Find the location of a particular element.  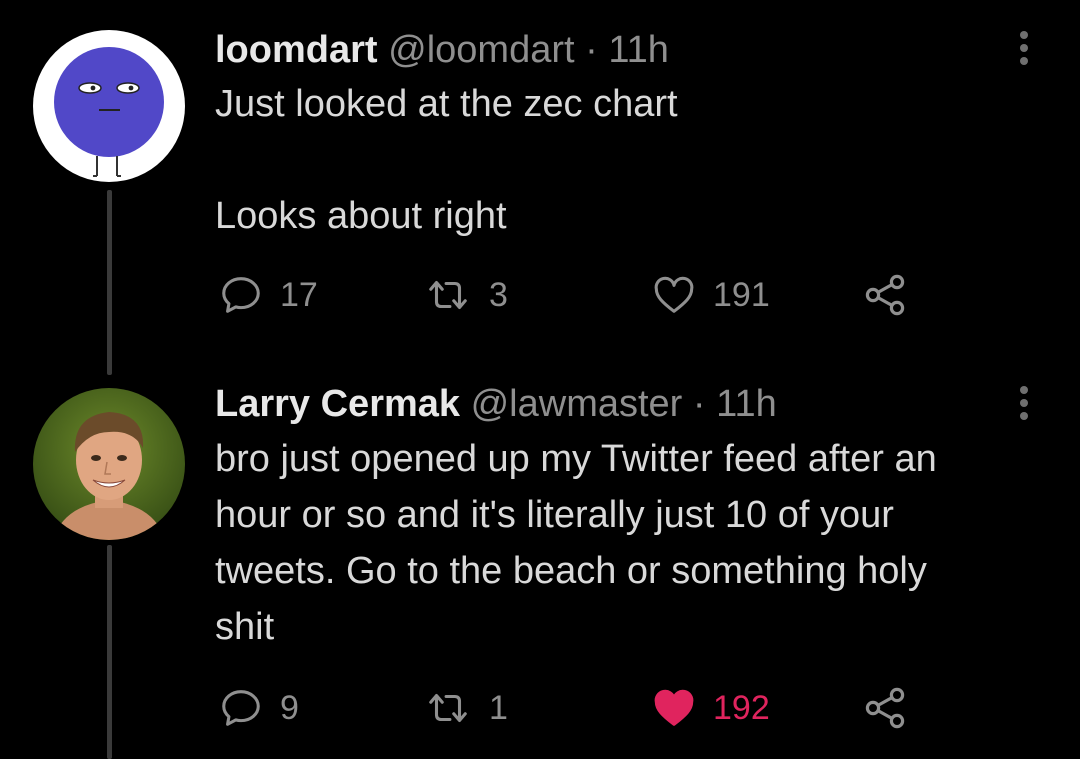

tweet-actions: 17 3 191 is located at coordinates (578, 295).